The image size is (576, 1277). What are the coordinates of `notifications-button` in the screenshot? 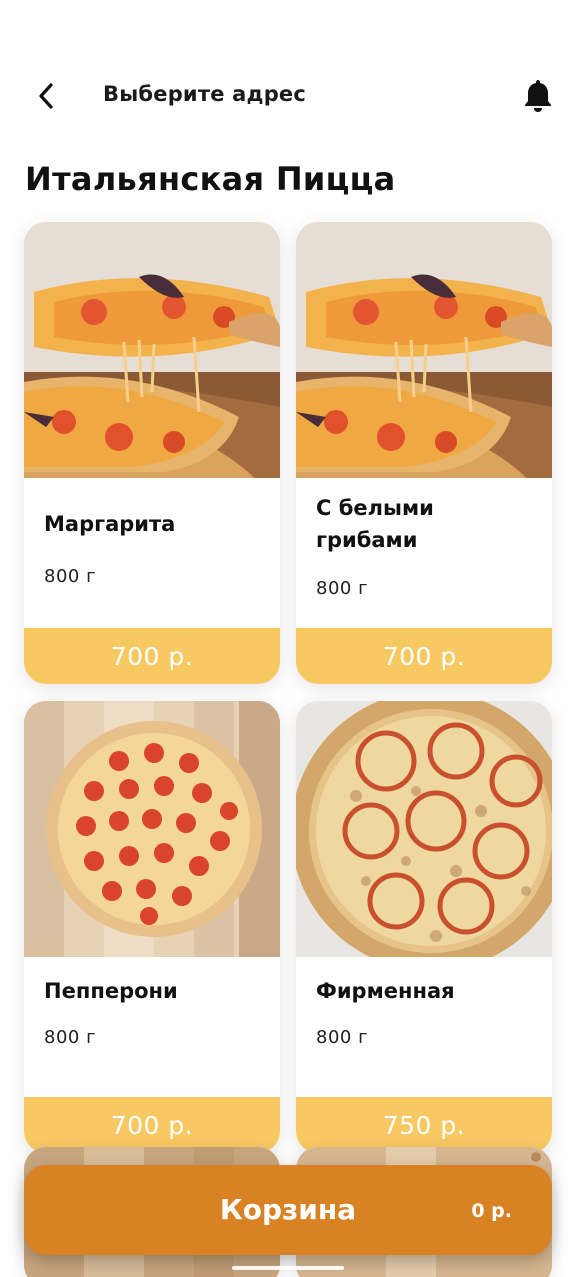 It's located at (538, 96).